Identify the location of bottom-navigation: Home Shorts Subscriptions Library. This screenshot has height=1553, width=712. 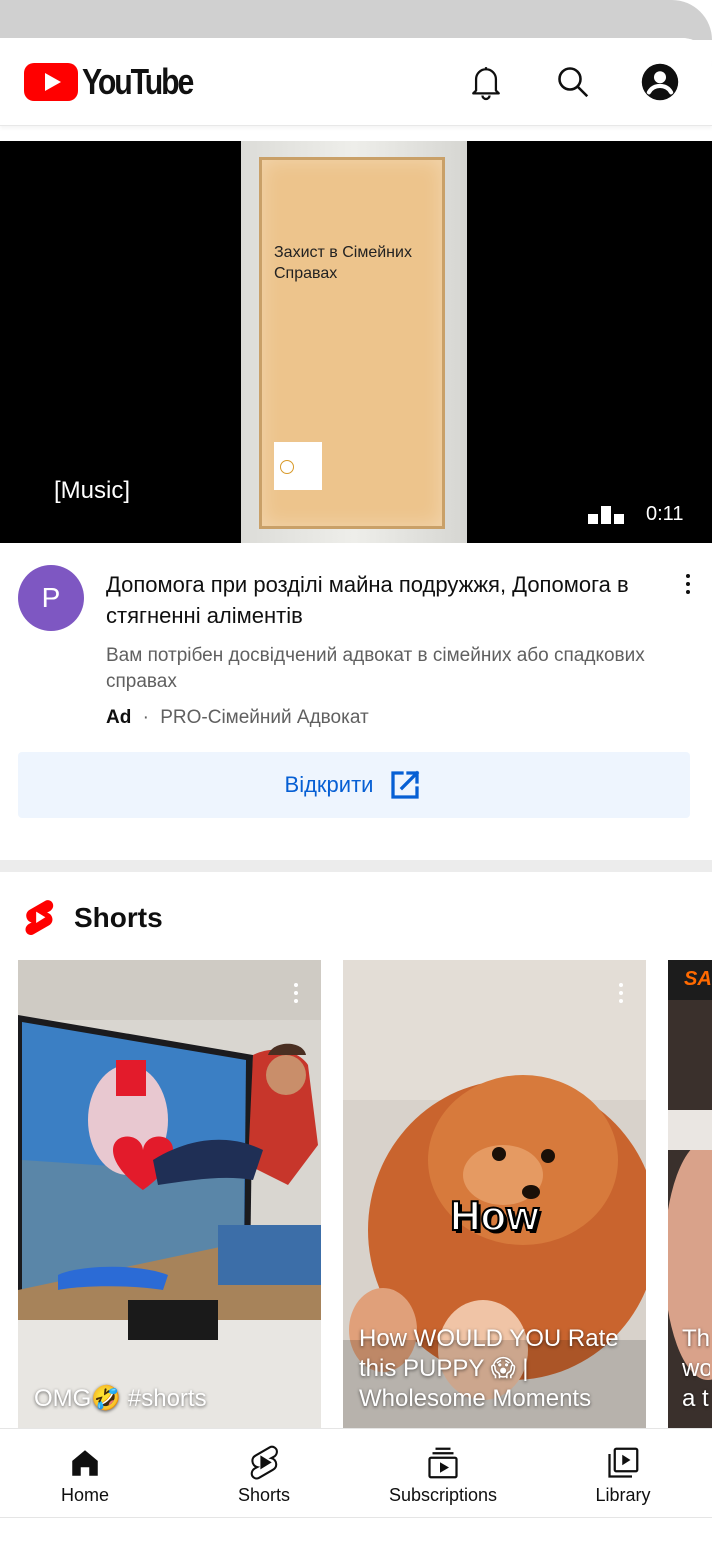
(356, 1473).